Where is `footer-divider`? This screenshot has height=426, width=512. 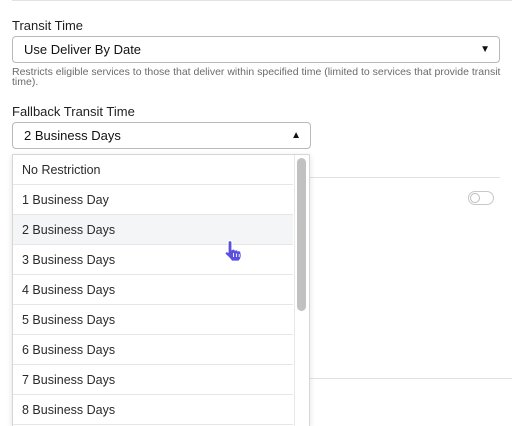
footer-divider is located at coordinates (411, 378).